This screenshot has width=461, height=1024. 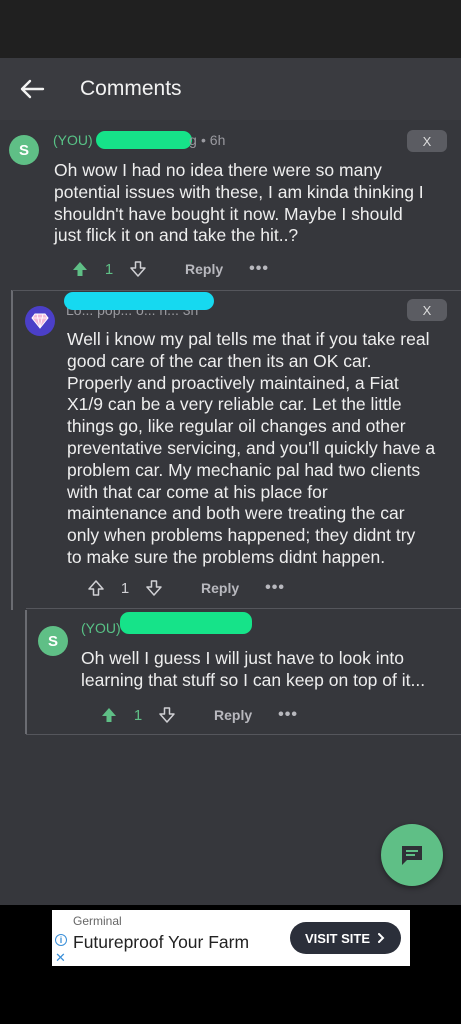 I want to click on close-icon: ✕, so click(x=60, y=958).